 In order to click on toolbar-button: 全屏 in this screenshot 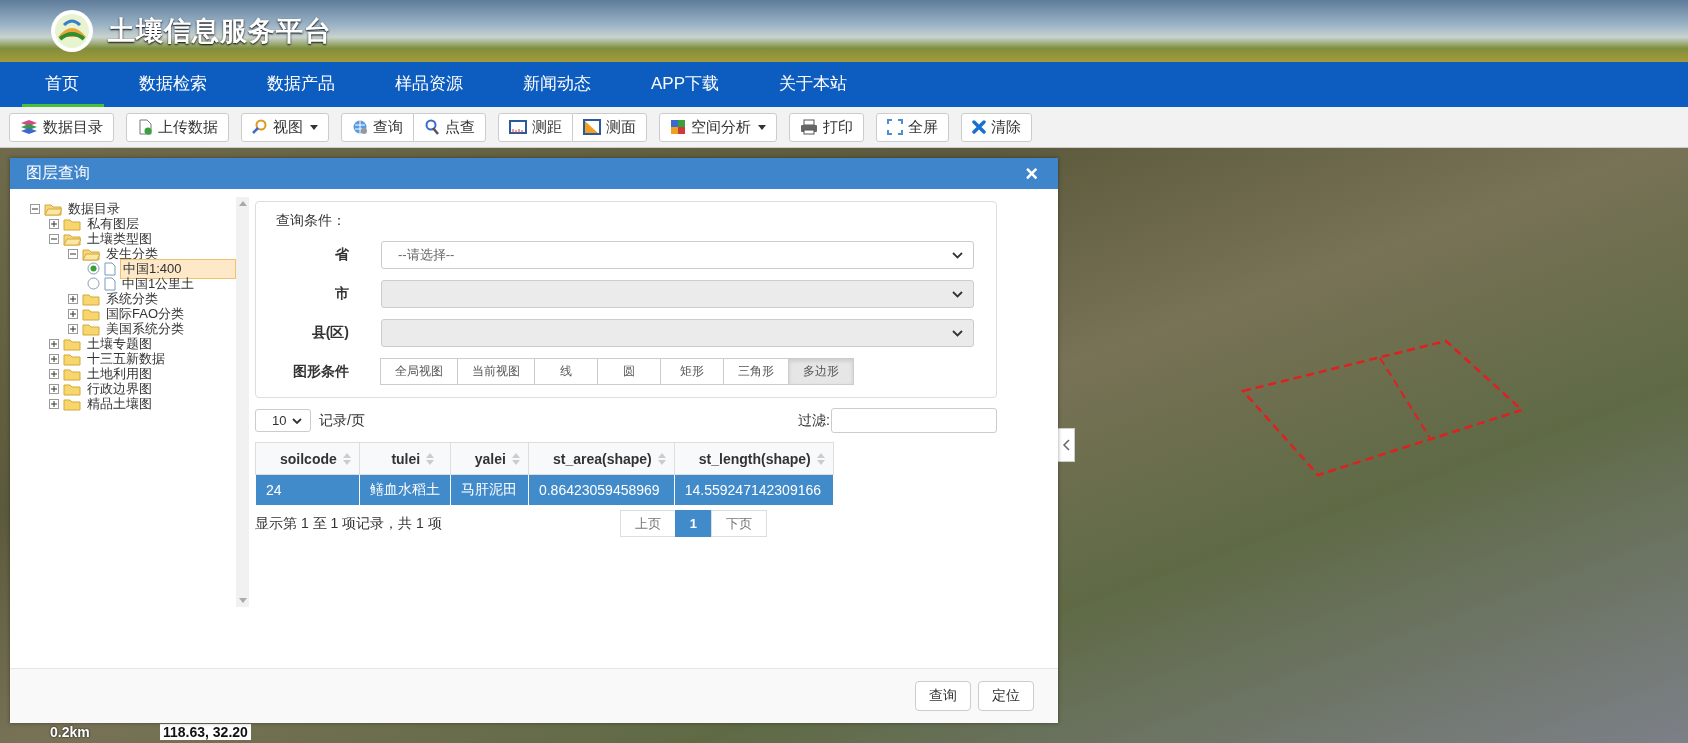, I will do `click(912, 127)`.